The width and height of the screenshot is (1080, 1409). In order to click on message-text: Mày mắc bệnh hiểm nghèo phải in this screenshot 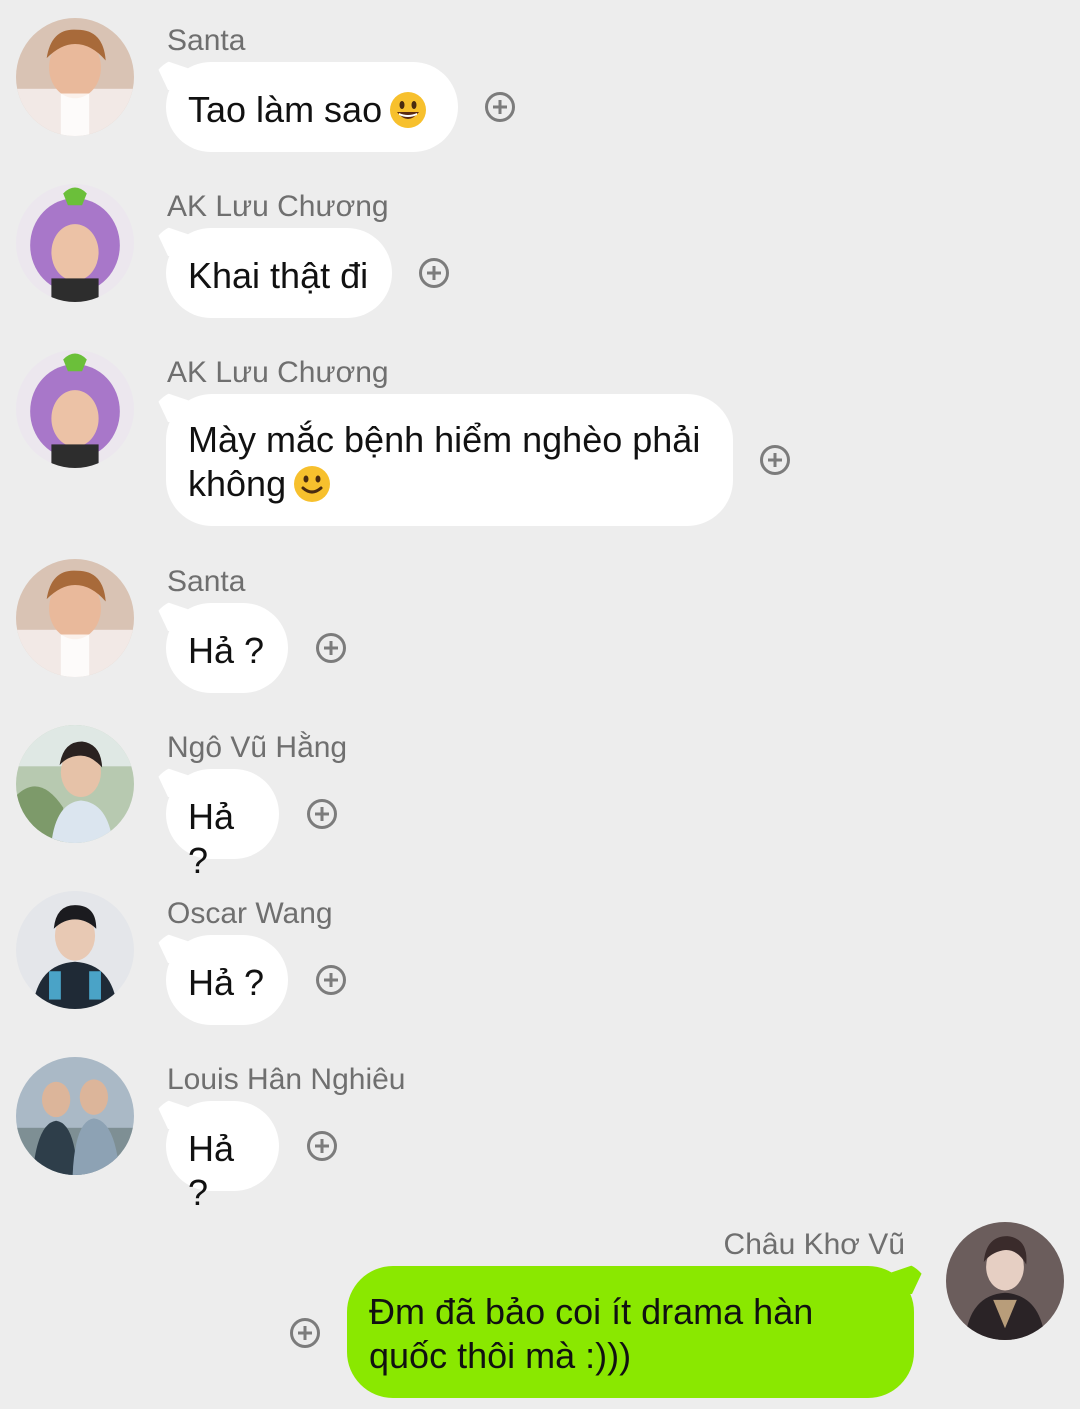, I will do `click(444, 439)`.